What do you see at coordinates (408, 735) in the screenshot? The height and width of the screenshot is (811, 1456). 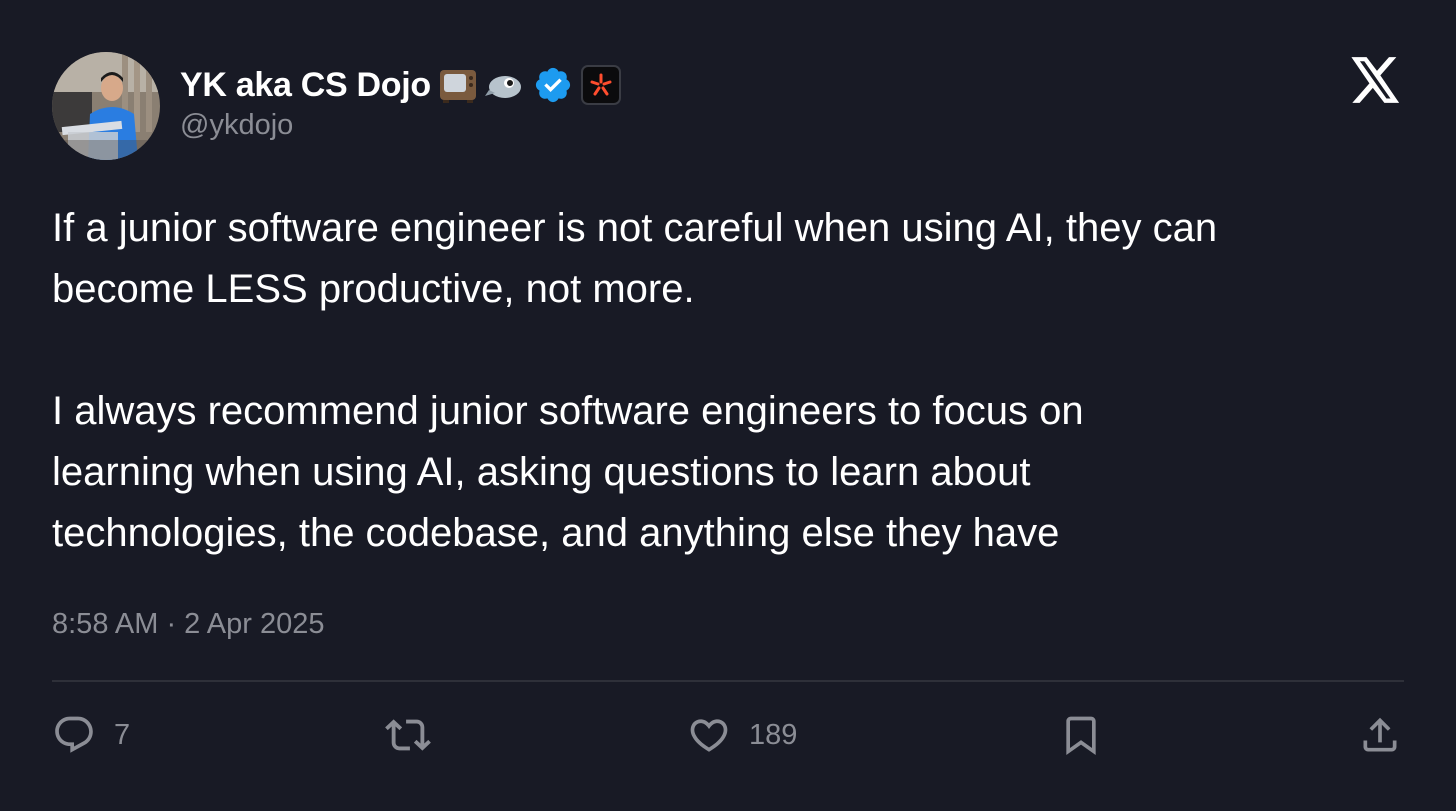 I see `repost-icon` at bounding box center [408, 735].